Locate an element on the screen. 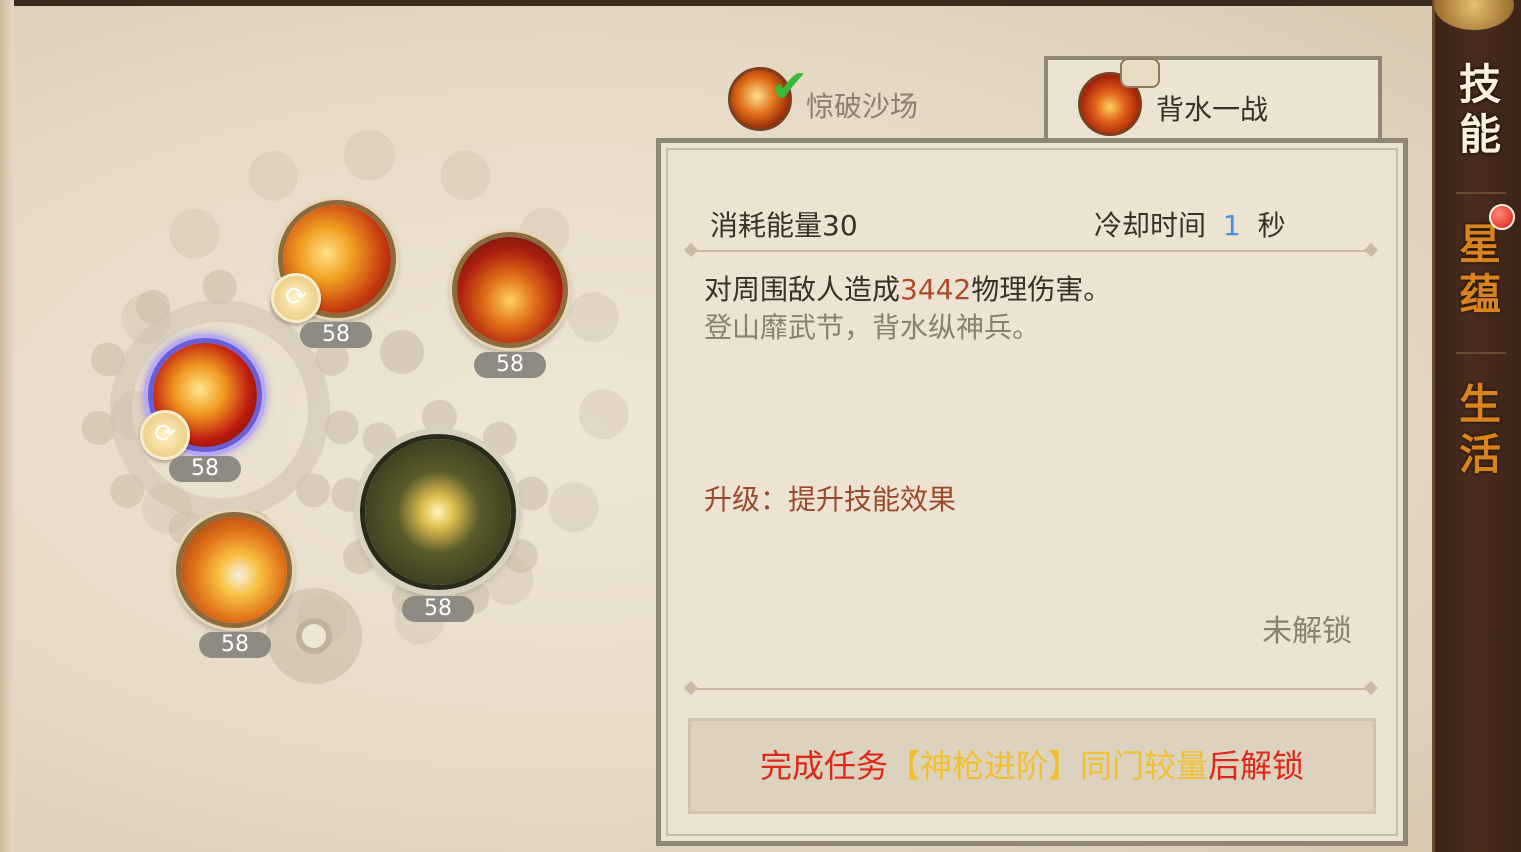 This screenshot has height=852, width=1521. lock-icon is located at coordinates (1140, 73).